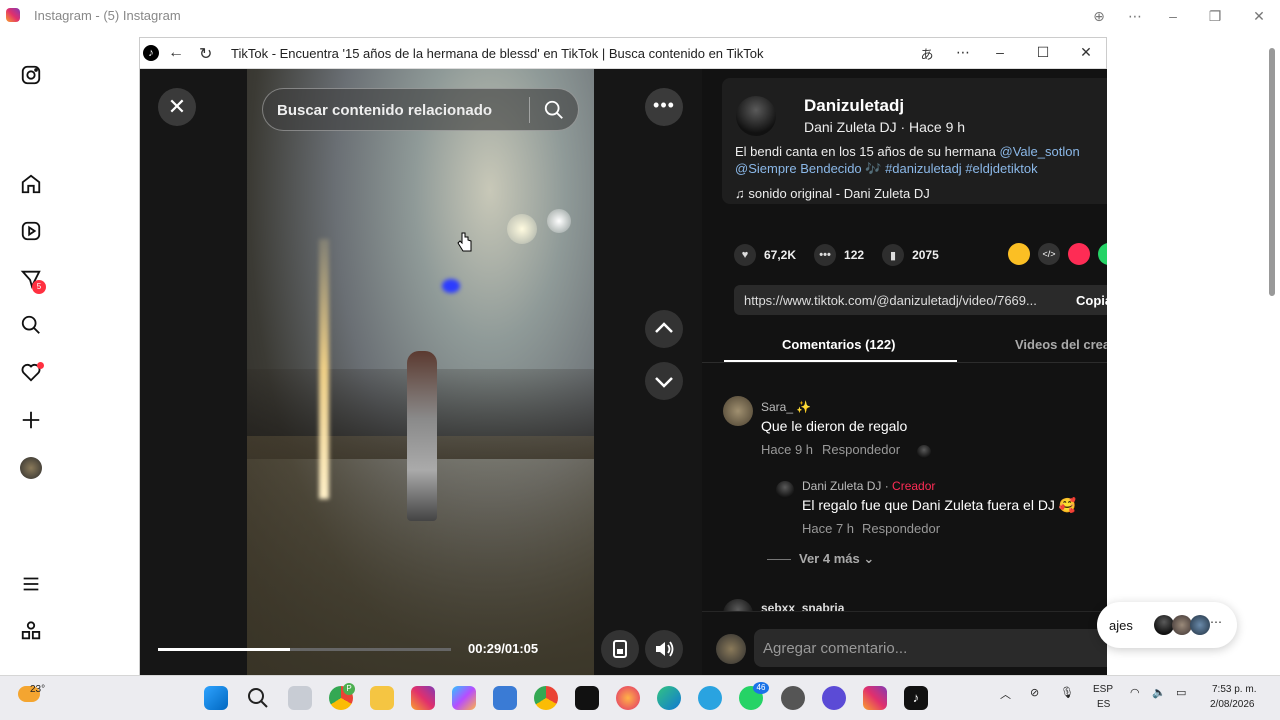  I want to click on bookmark-icon: ▮, so click(893, 255).